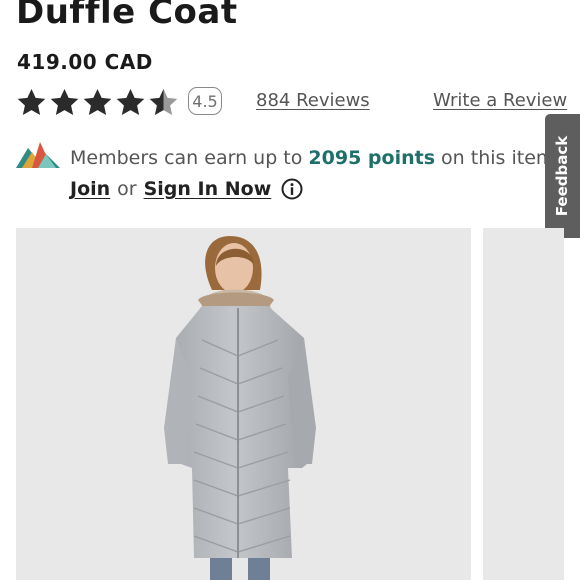 Image resolution: width=580 pixels, height=580 pixels. I want to click on feedback-label: Feedback, so click(562, 176).